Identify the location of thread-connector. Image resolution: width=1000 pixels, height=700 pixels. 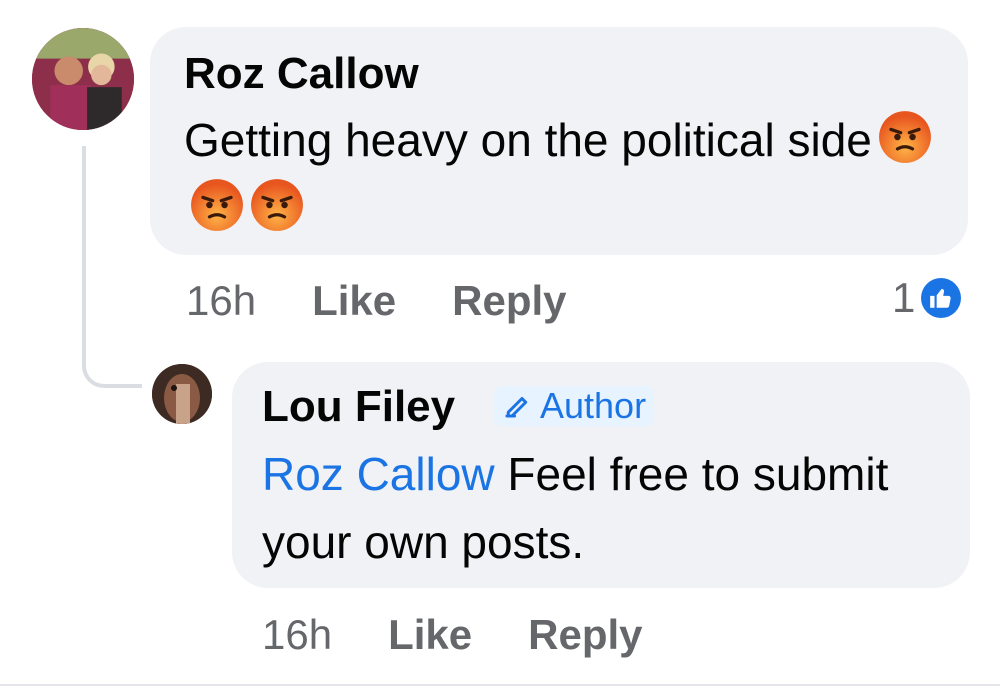
(112, 368).